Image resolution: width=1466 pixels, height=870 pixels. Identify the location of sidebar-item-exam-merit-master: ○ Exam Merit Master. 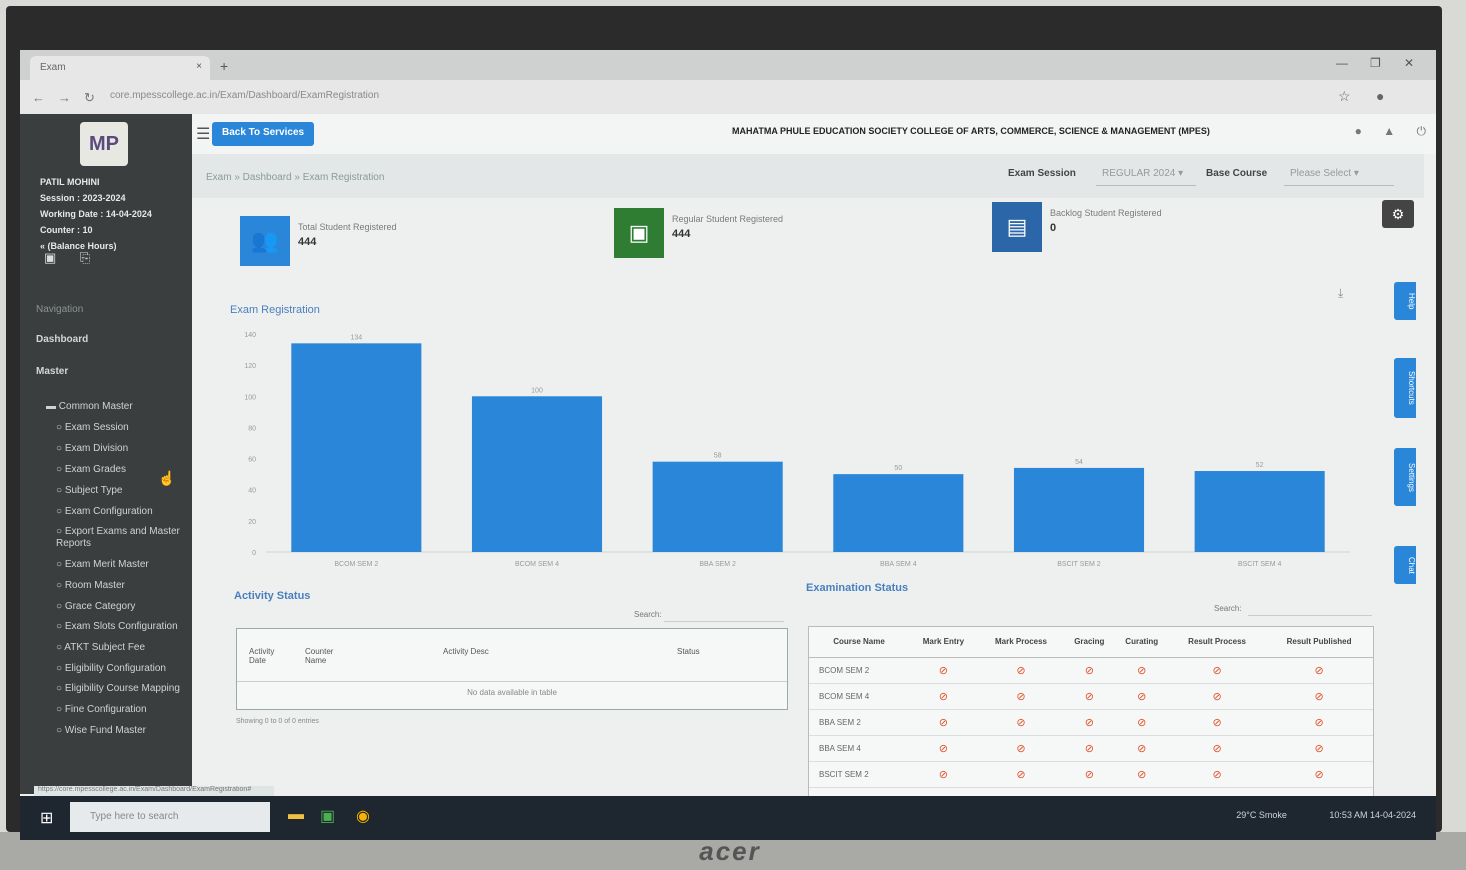
(116, 564).